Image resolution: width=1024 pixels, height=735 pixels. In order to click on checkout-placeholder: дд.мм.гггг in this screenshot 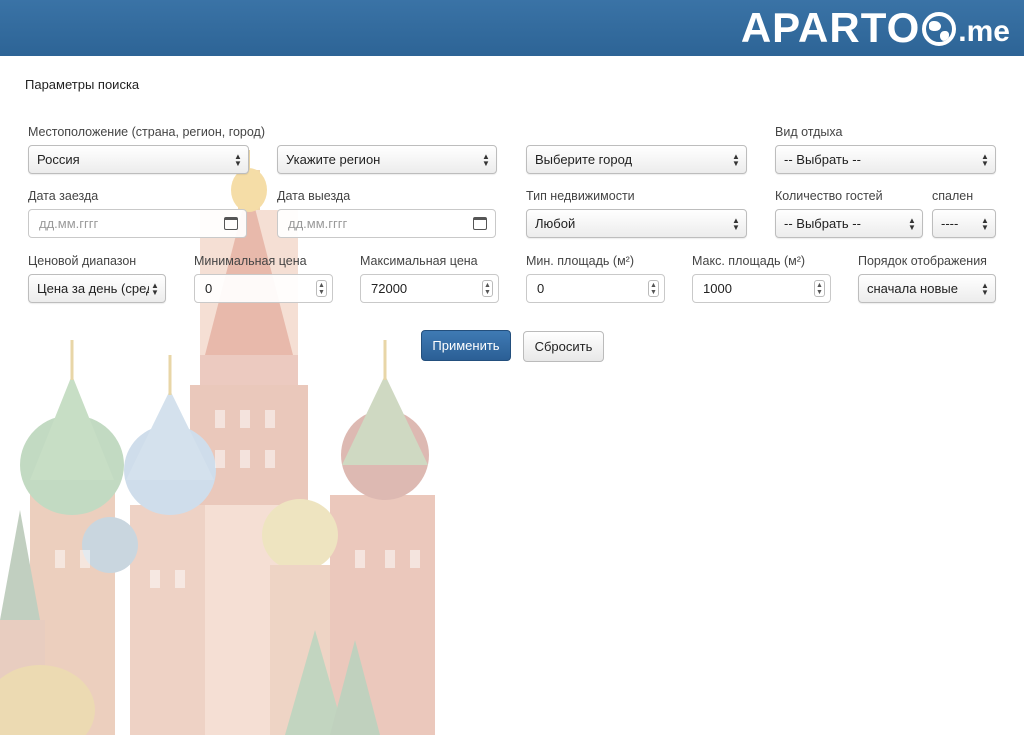, I will do `click(318, 223)`.